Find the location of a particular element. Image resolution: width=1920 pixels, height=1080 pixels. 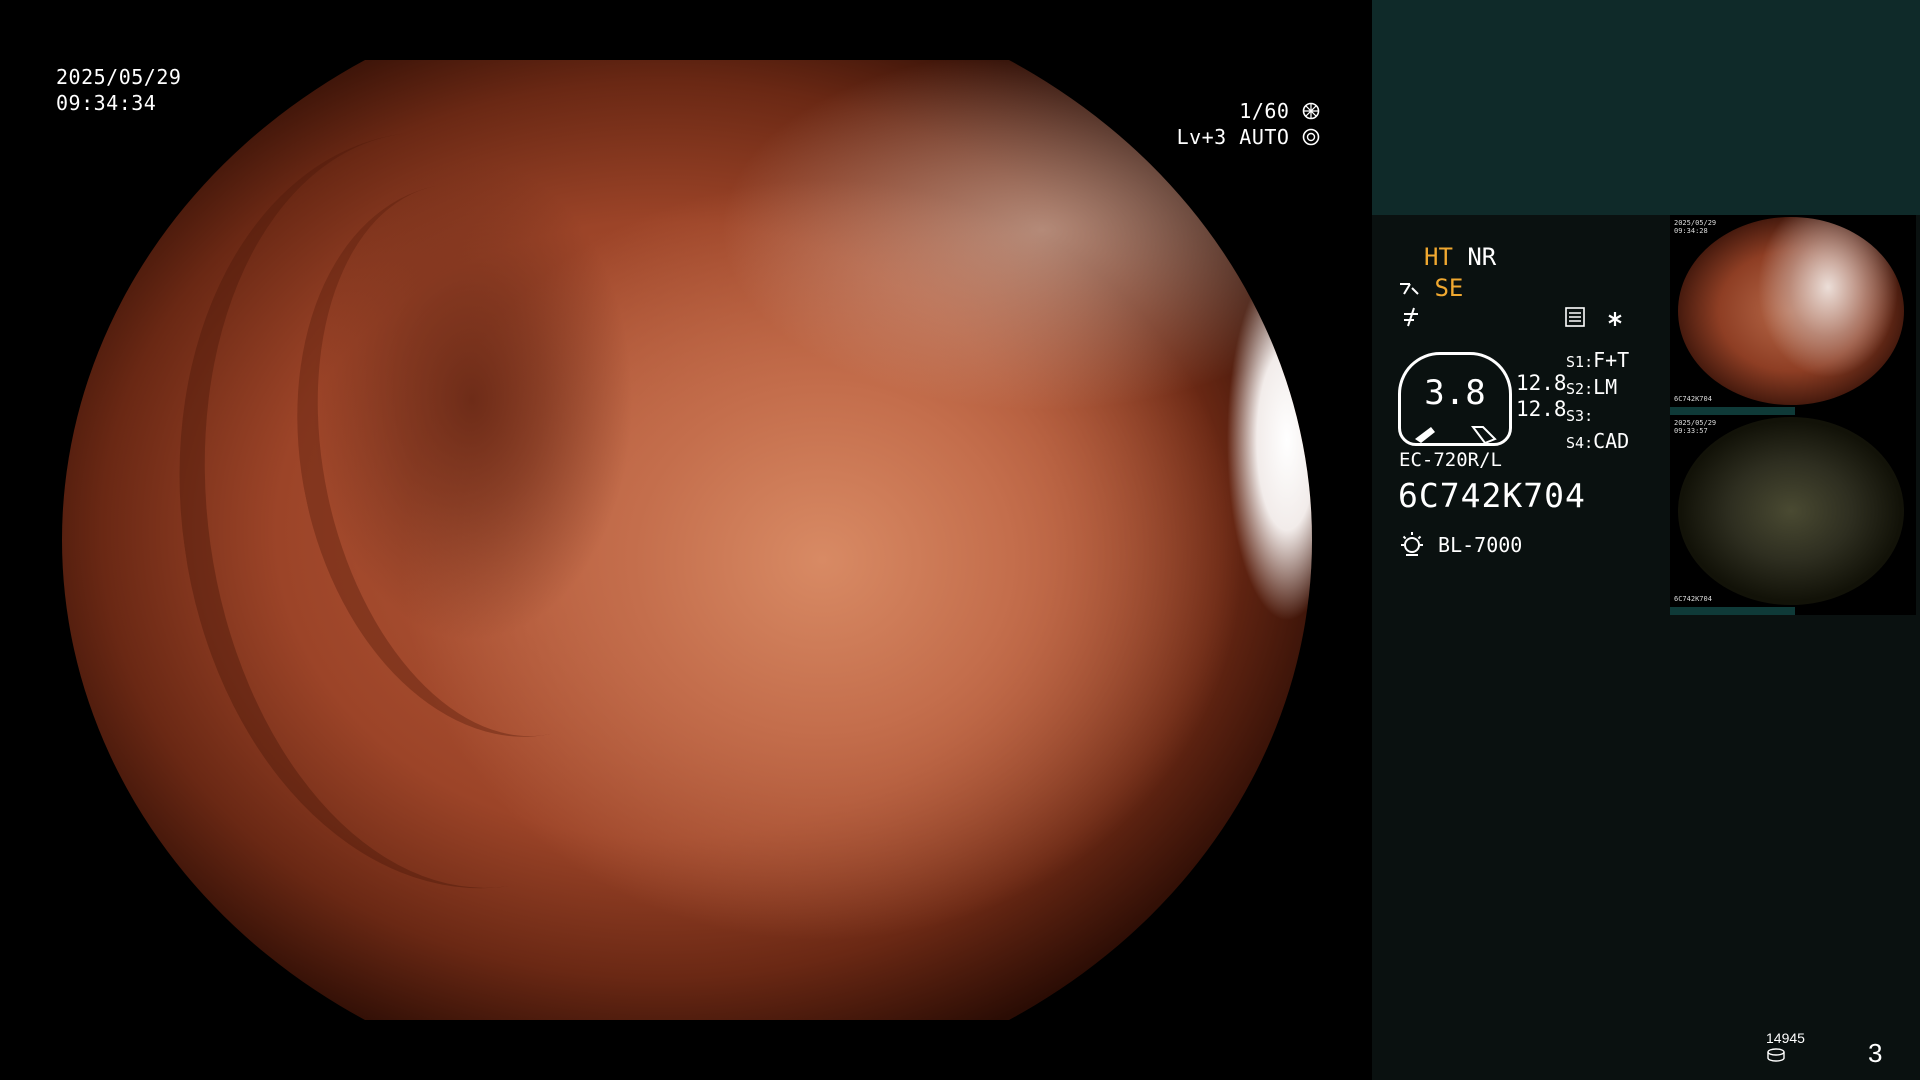

nr-indicator: NR is located at coordinates (1482, 257).